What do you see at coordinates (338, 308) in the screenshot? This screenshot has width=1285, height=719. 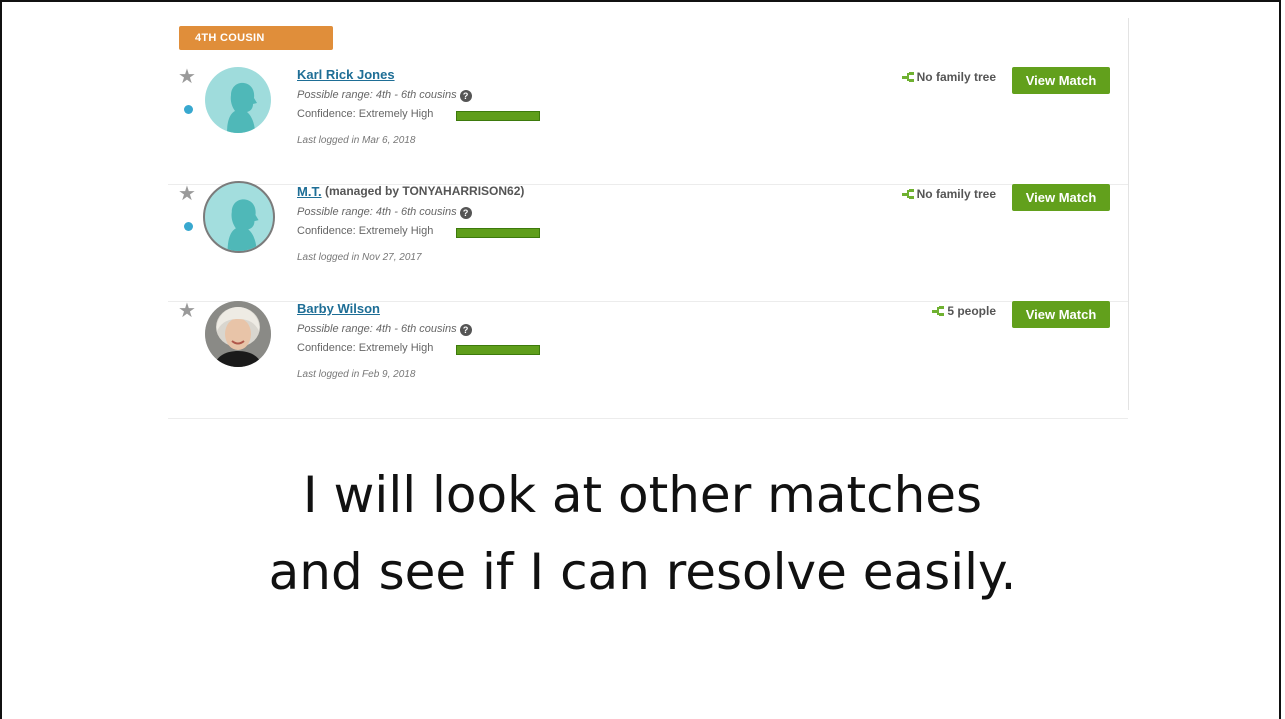 I see `match-name-link: Barby Wilson` at bounding box center [338, 308].